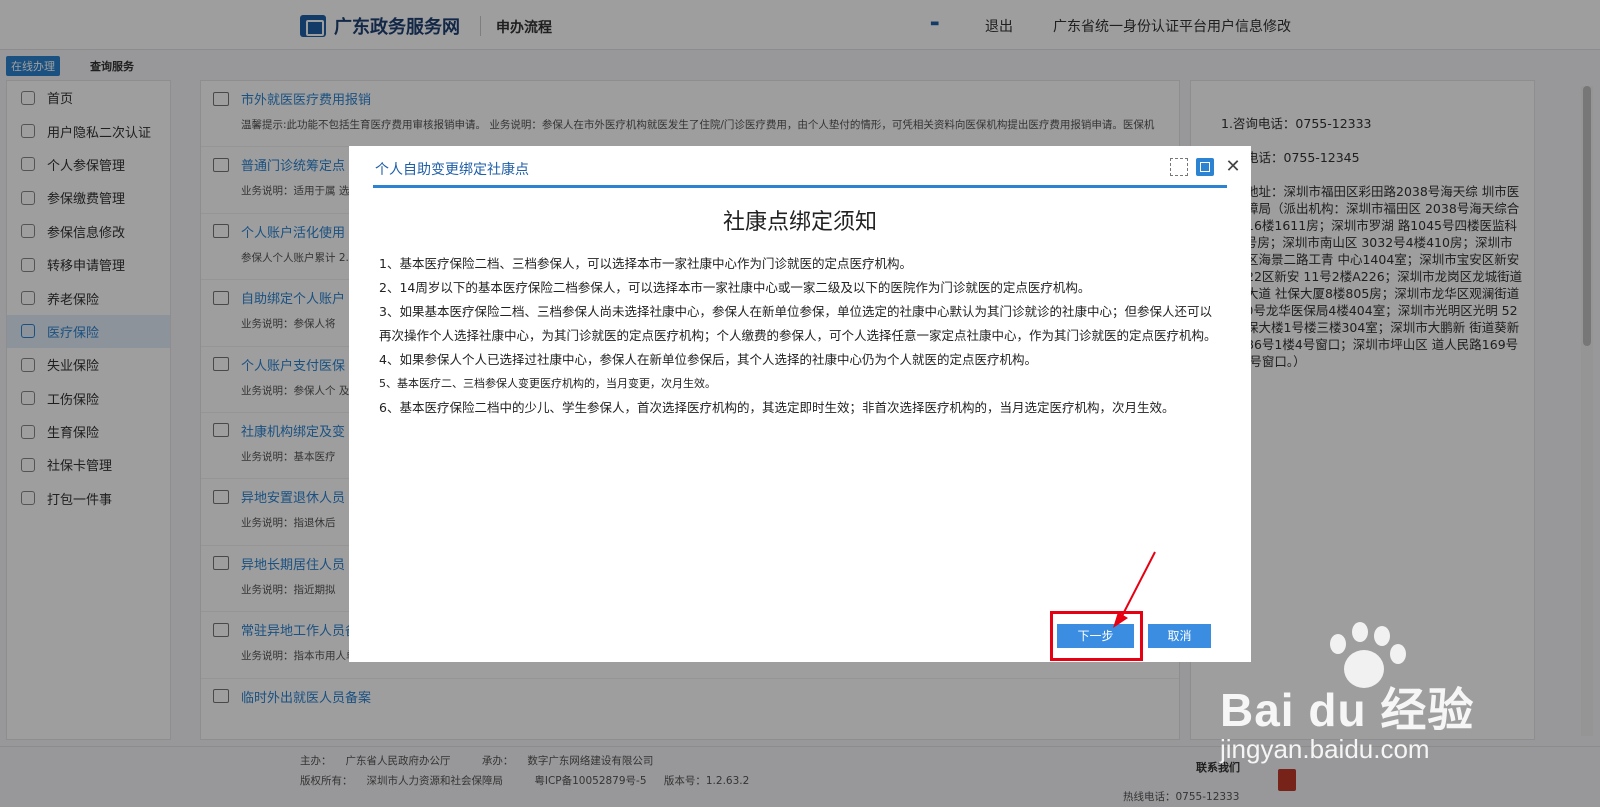  What do you see at coordinates (799, 222) in the screenshot?
I see `notice-heading: 社康点绑定须知` at bounding box center [799, 222].